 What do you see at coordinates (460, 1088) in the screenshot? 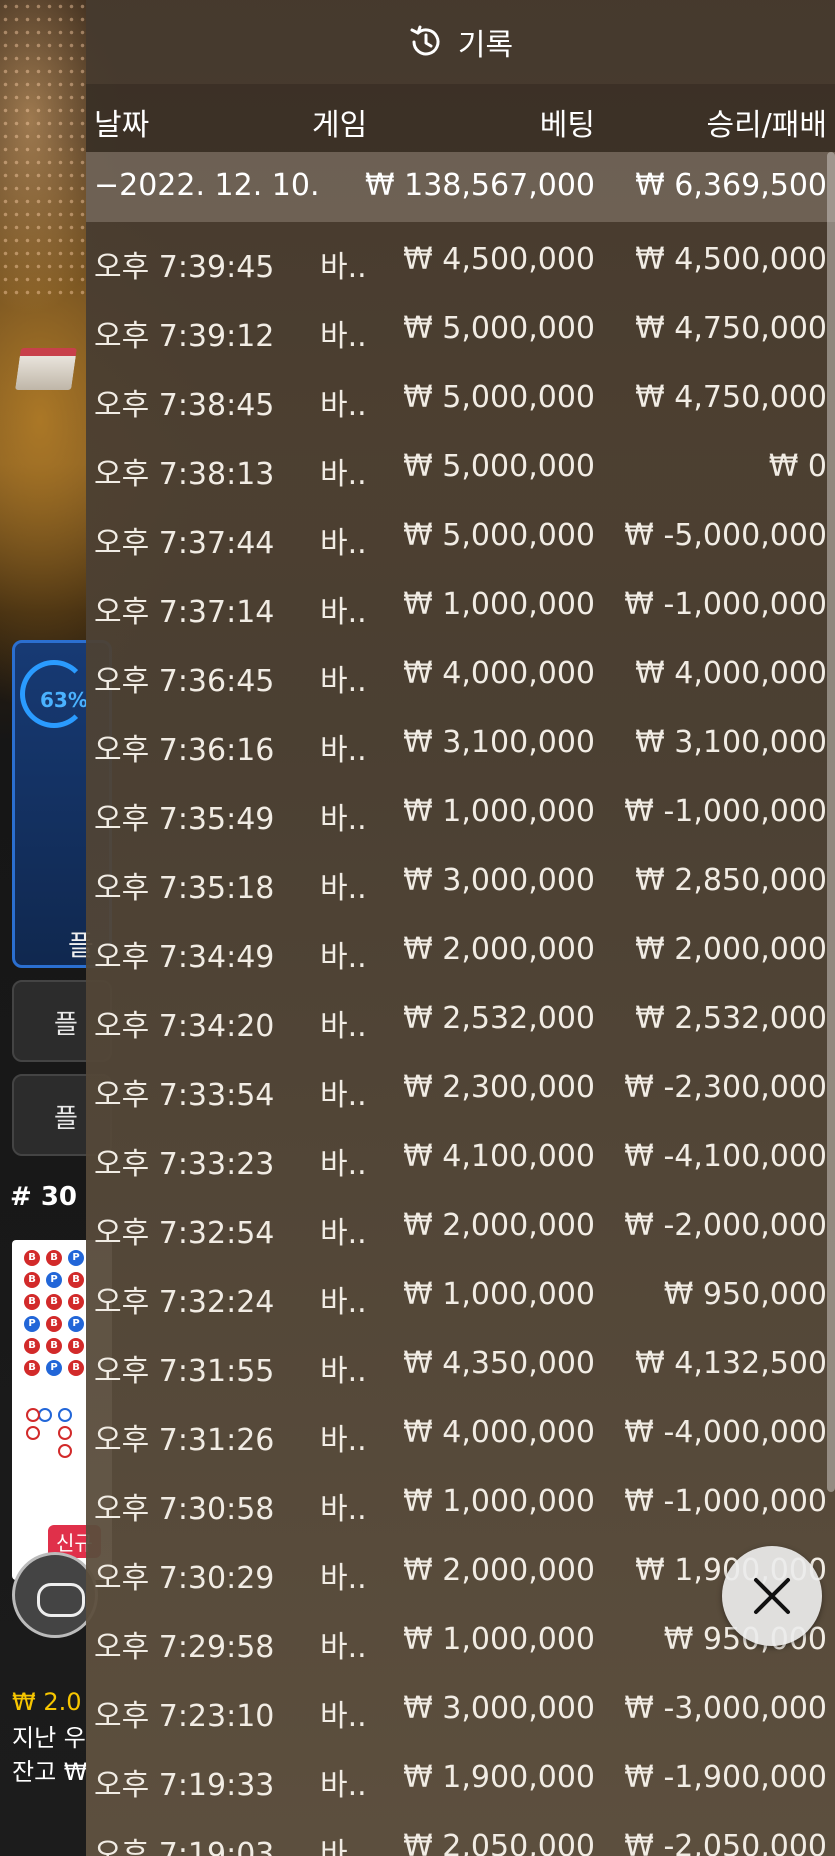
I see `history-row: 오후 7:33:54 바.. ₩ 2,300,000 ₩ -2,300,000` at bounding box center [460, 1088].